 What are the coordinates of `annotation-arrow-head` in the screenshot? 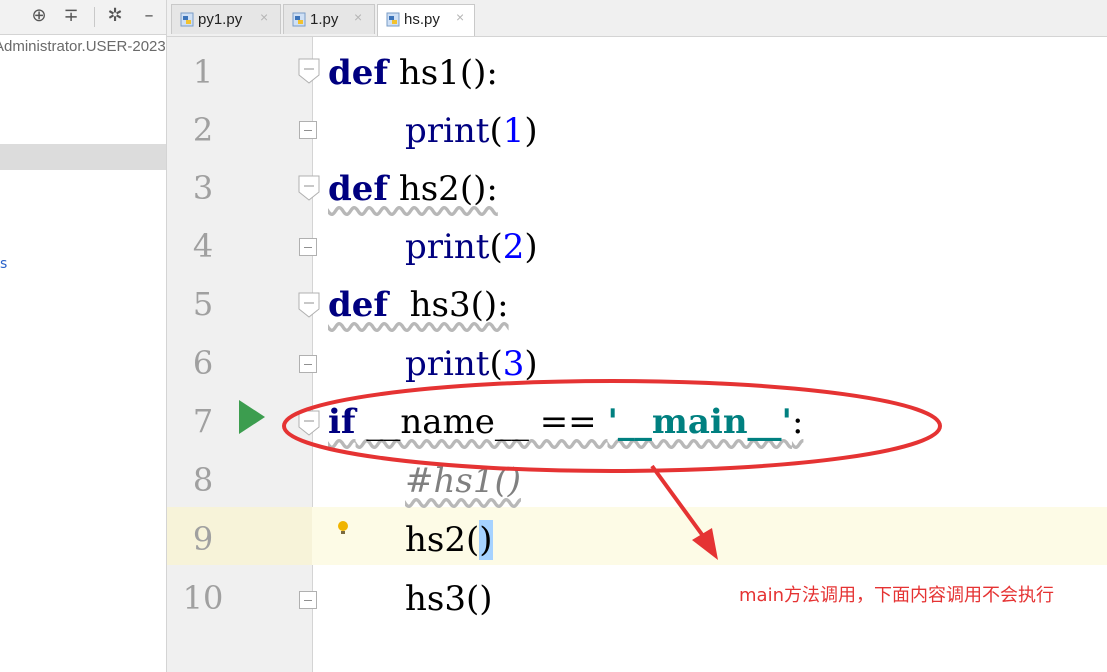 It's located at (705, 544).